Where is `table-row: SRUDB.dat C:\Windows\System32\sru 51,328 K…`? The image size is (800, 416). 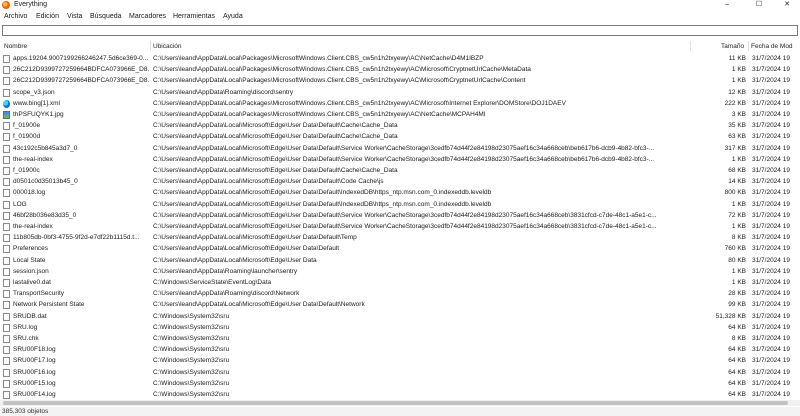
table-row: SRUDB.dat C:\Windows\System32\sru 51,328 K… is located at coordinates (400, 316).